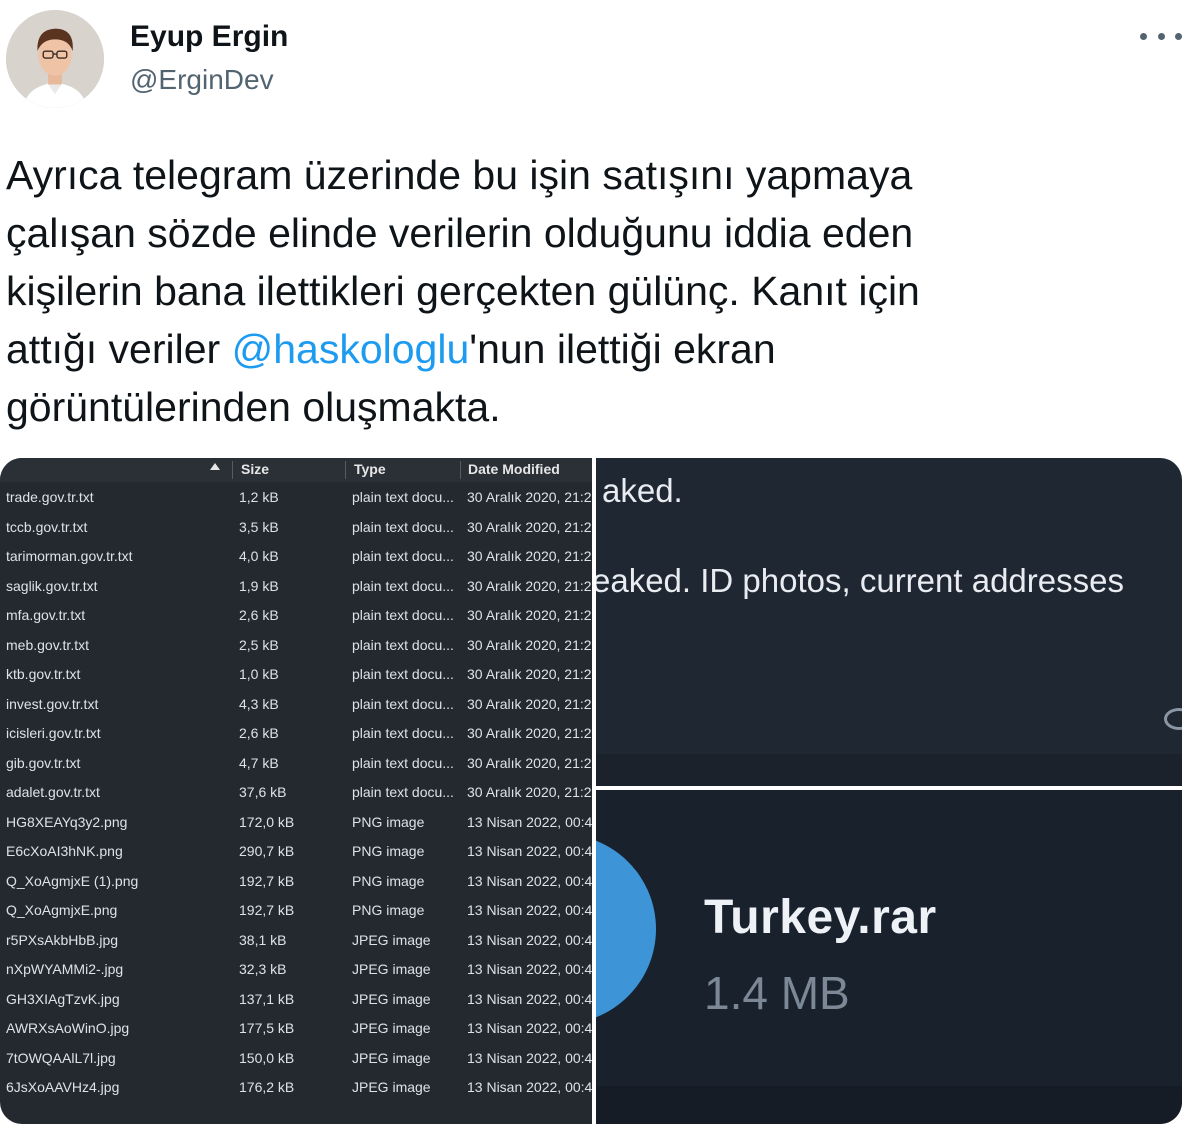 Image resolution: width=1200 pixels, height=1140 pixels. I want to click on file-name: 7tOWQAAlL7l.jpg, so click(61, 1057).